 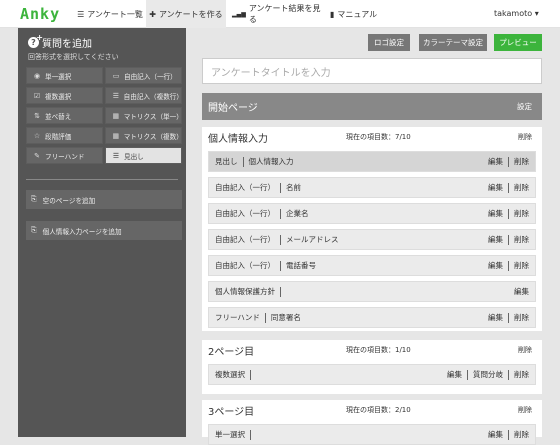 I want to click on type-sort: ⇅ 並べ替え, so click(x=64, y=115).